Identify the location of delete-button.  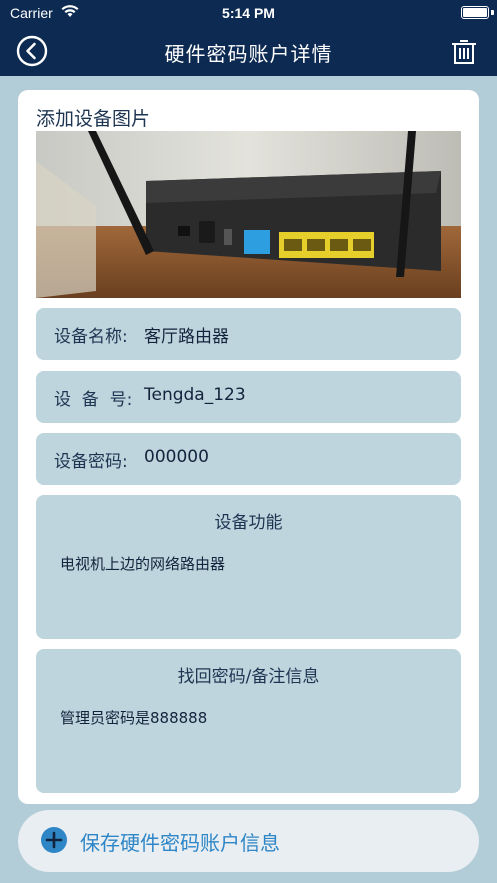
(464, 51).